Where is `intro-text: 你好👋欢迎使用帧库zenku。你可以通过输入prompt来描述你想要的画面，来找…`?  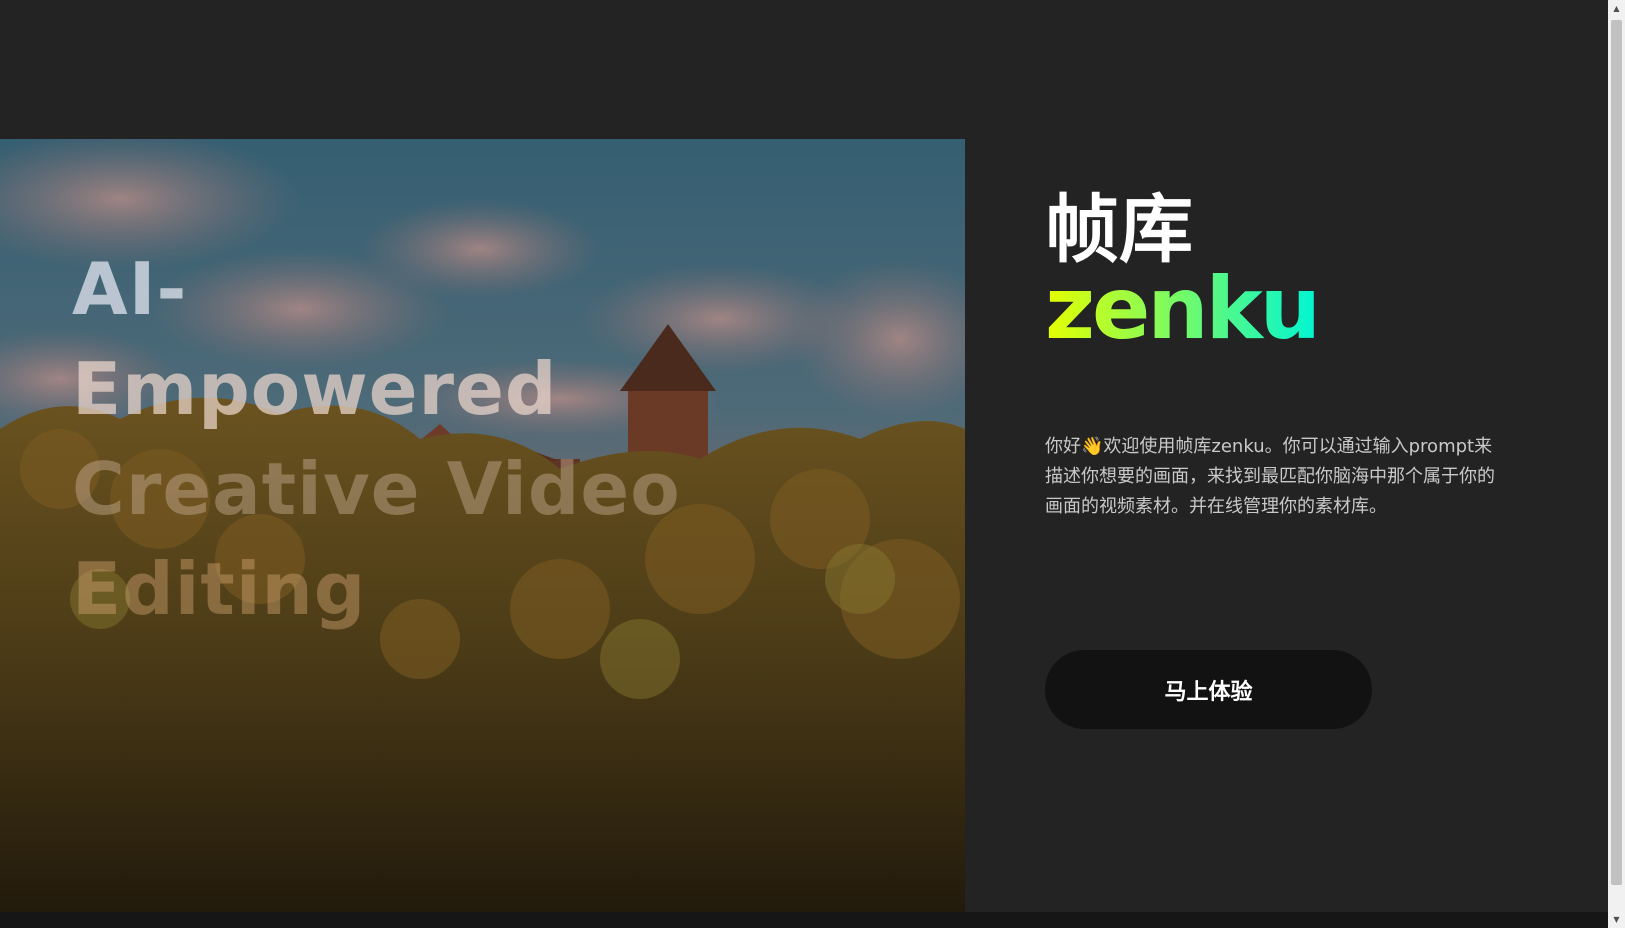 intro-text: 你好👋欢迎使用帧库zenku。你可以通过输入prompt来描述你想要的画面，来找… is located at coordinates (1270, 476).